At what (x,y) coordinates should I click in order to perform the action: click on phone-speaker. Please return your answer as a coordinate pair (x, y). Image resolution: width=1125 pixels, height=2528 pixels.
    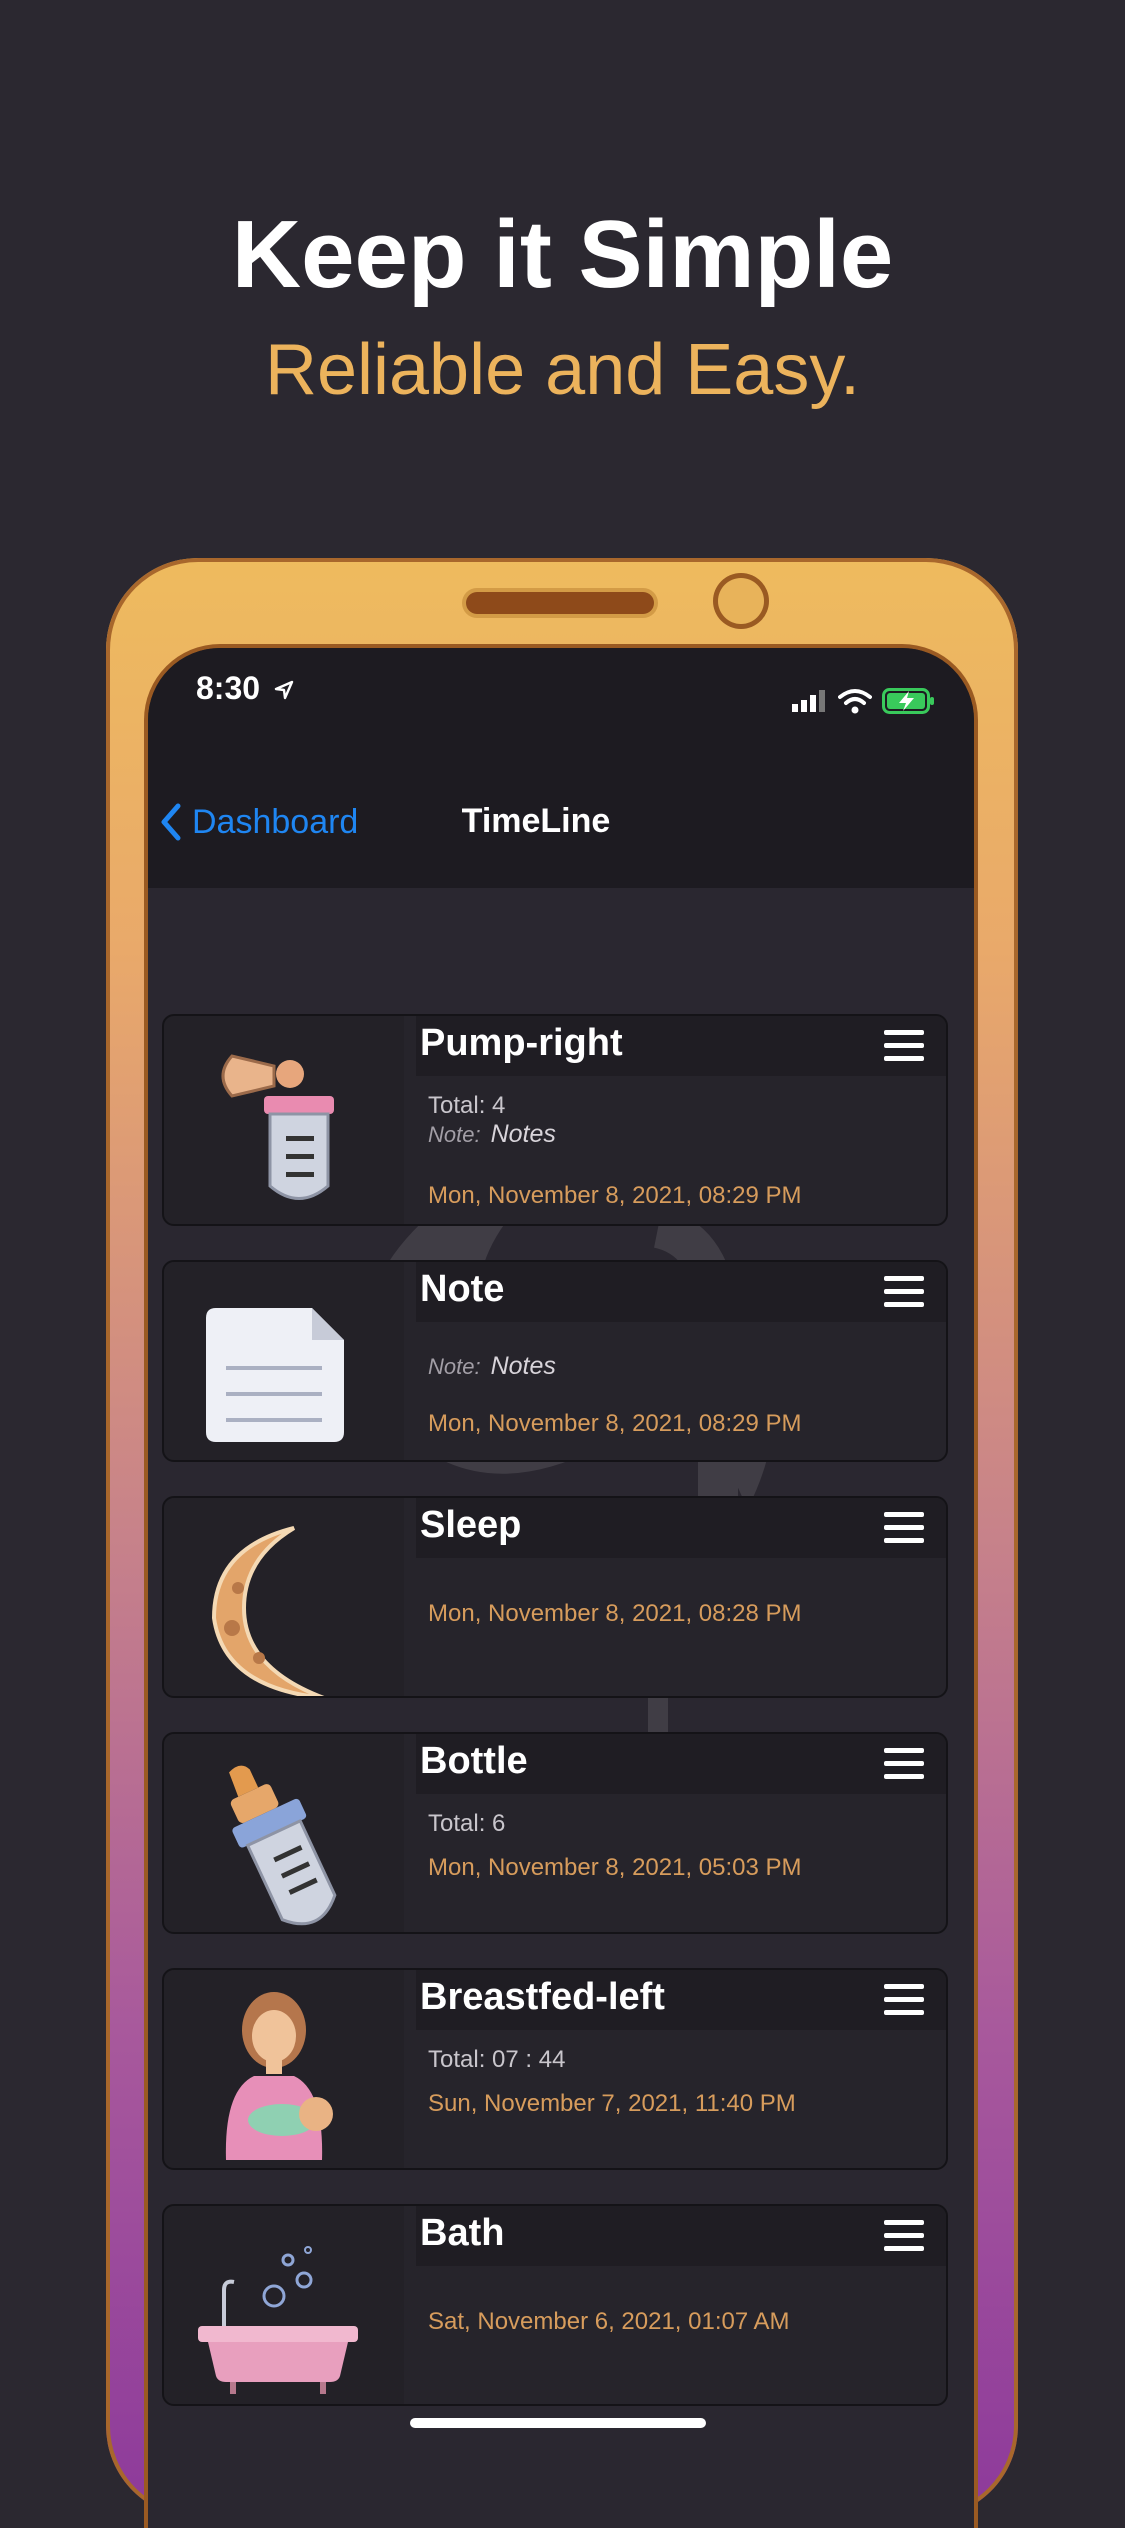
    Looking at the image, I should click on (560, 603).